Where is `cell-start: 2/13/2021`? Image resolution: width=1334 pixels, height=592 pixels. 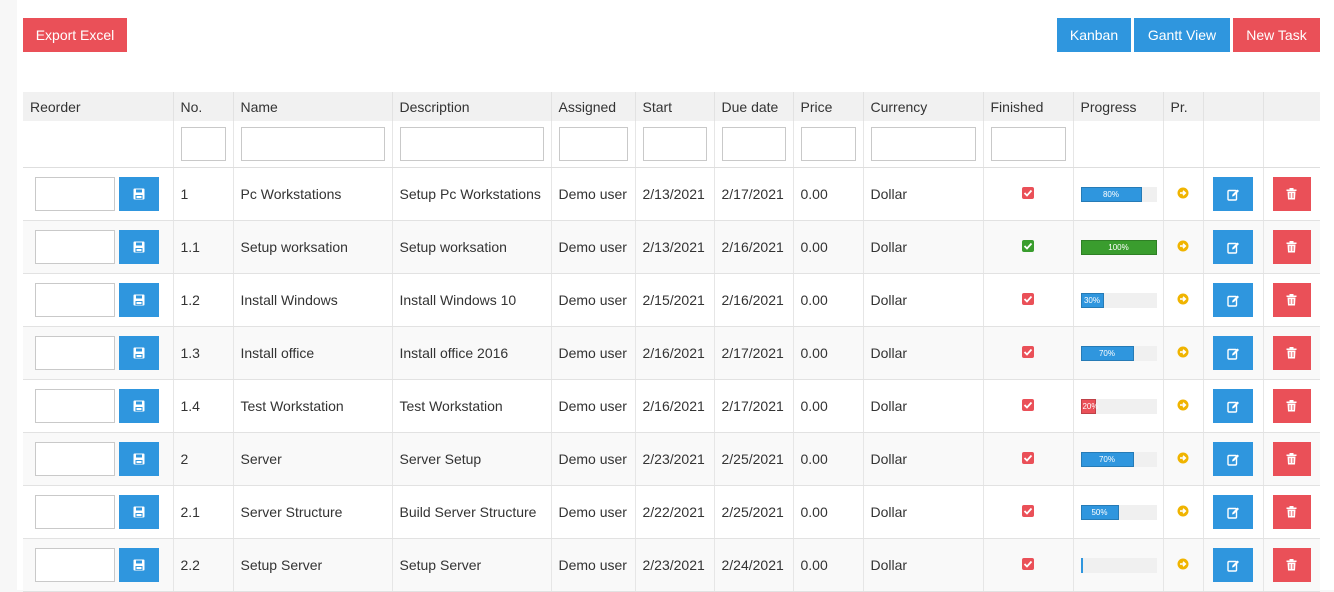
cell-start: 2/13/2021 is located at coordinates (675, 194).